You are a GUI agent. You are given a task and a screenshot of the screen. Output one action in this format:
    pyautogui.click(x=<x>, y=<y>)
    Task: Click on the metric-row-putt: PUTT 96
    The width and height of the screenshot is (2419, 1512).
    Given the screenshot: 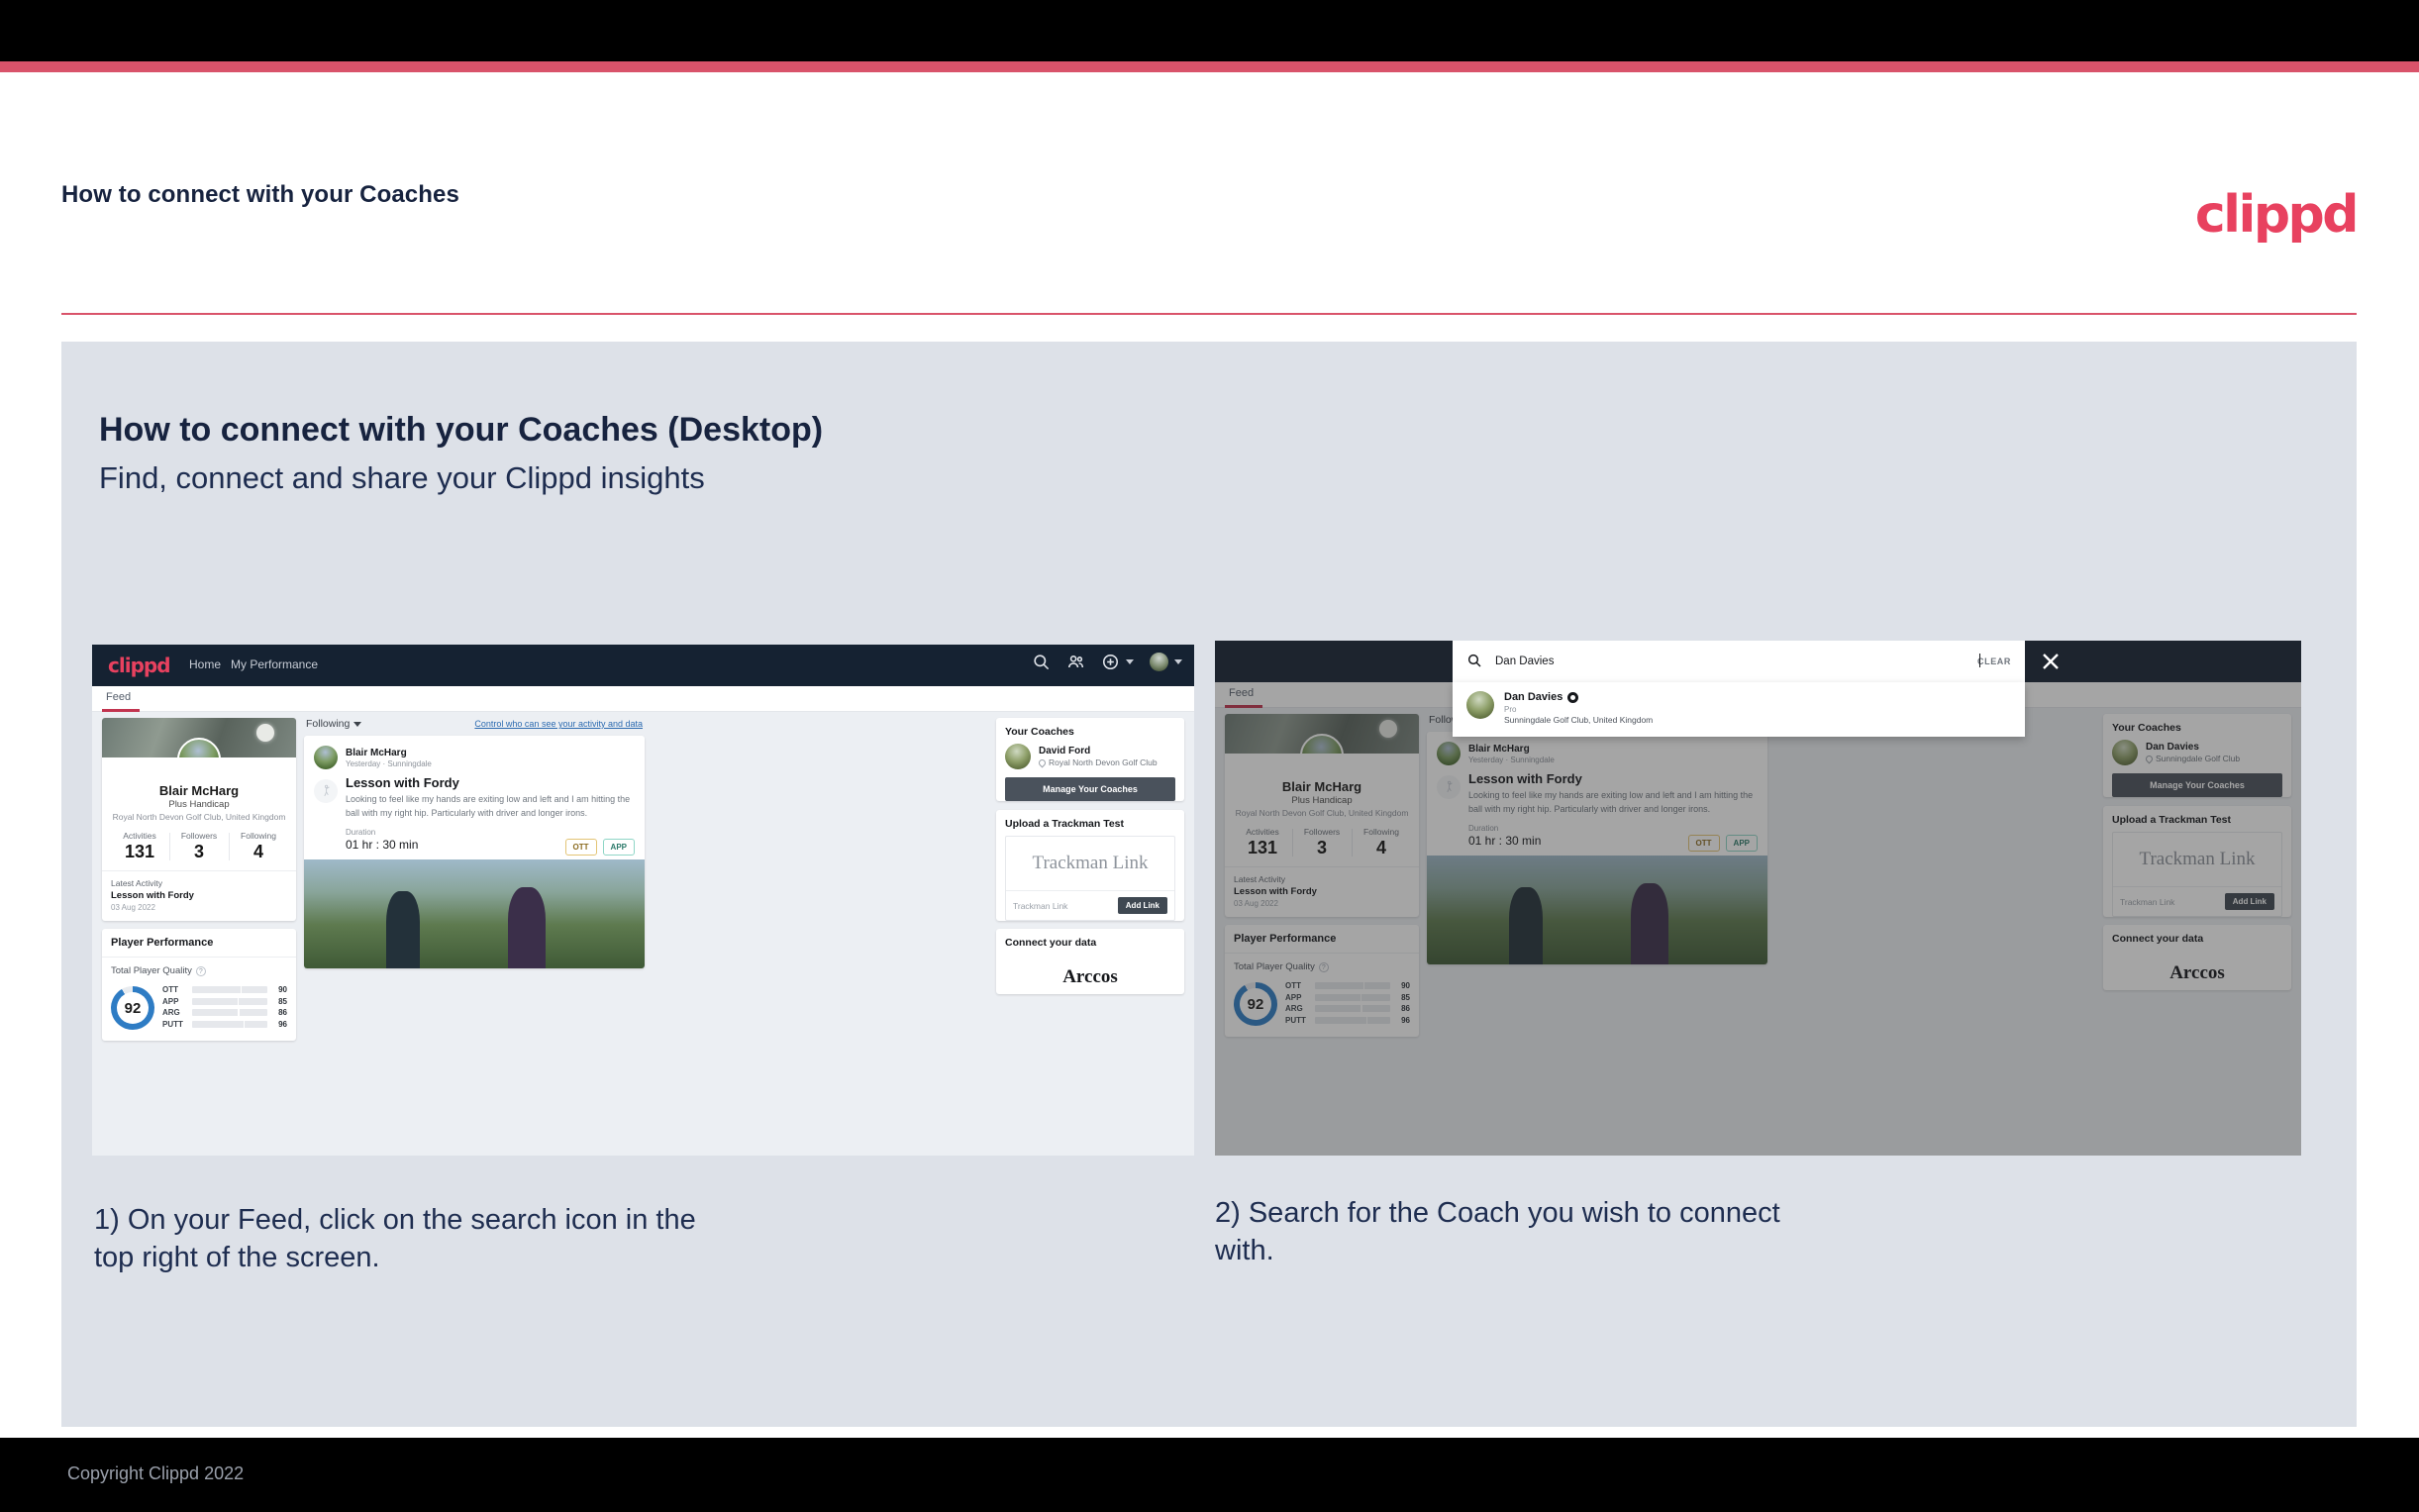 What is the action you would take?
    pyautogui.click(x=224, y=1024)
    